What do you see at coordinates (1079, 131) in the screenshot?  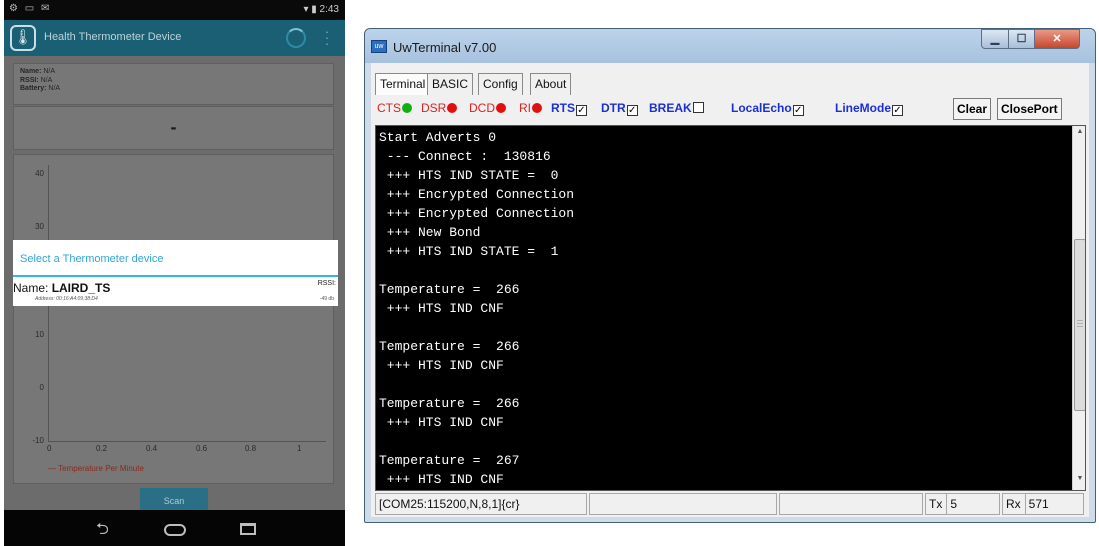 I see `scroll-up-icon: ▲` at bounding box center [1079, 131].